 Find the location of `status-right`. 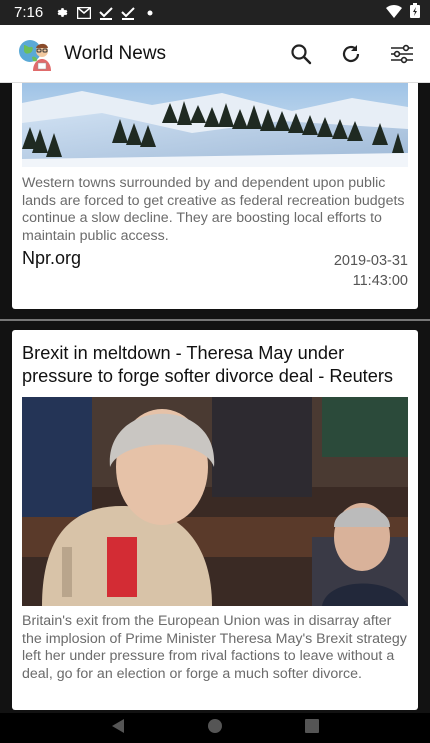

status-right is located at coordinates (403, 12).